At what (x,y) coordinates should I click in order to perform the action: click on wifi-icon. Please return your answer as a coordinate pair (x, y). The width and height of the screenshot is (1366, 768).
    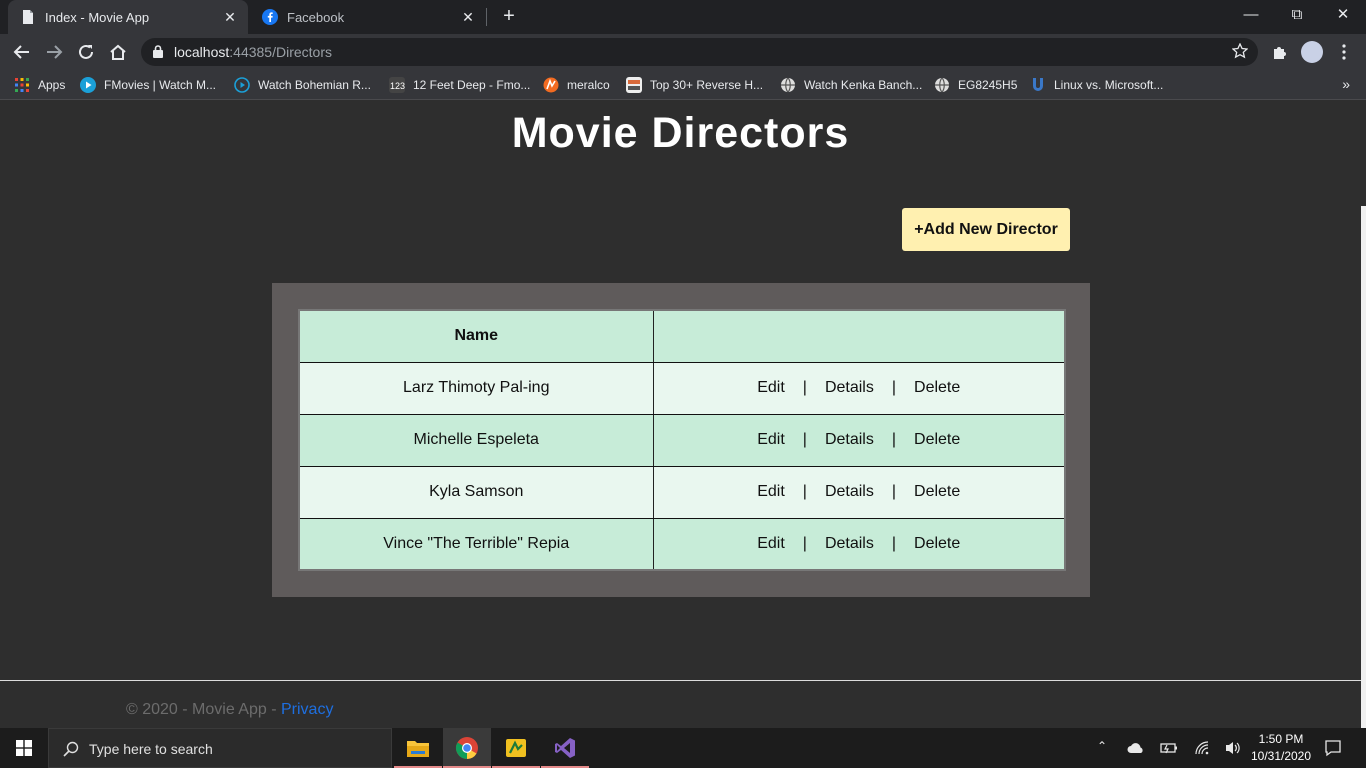
    Looking at the image, I should click on (1202, 748).